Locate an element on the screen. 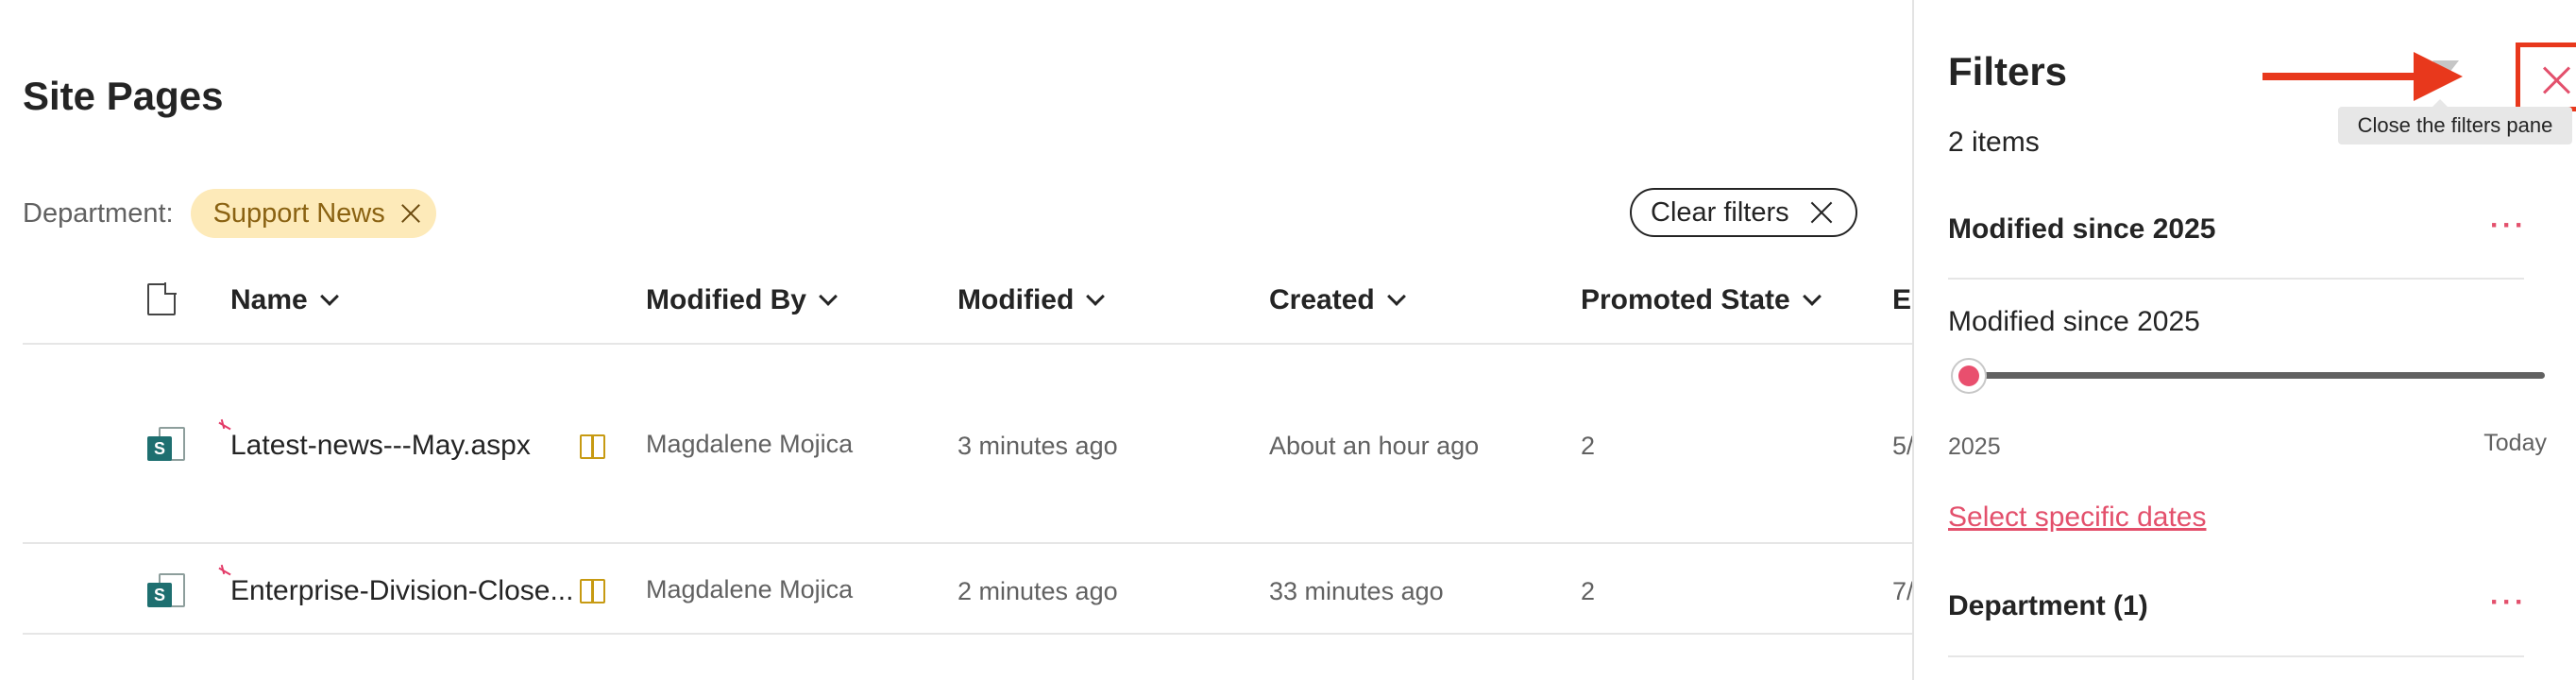 Image resolution: width=2576 pixels, height=680 pixels. row-created: 33 minutes ago is located at coordinates (1356, 591).